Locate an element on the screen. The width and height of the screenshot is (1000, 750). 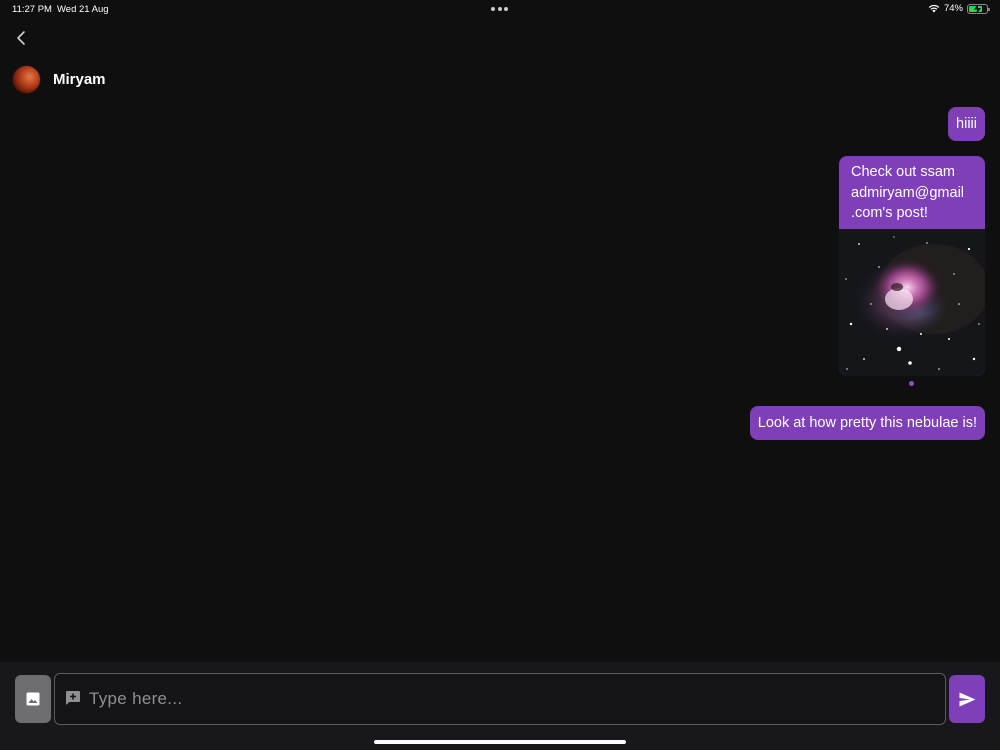
message-field is located at coordinates (500, 699).